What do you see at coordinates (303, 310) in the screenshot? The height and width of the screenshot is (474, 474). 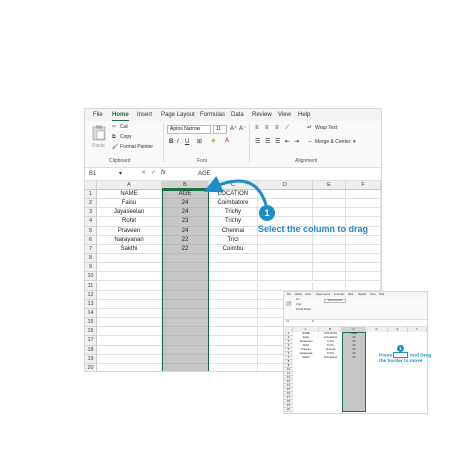 I see `inset-format-painter-button: Format Painter` at bounding box center [303, 310].